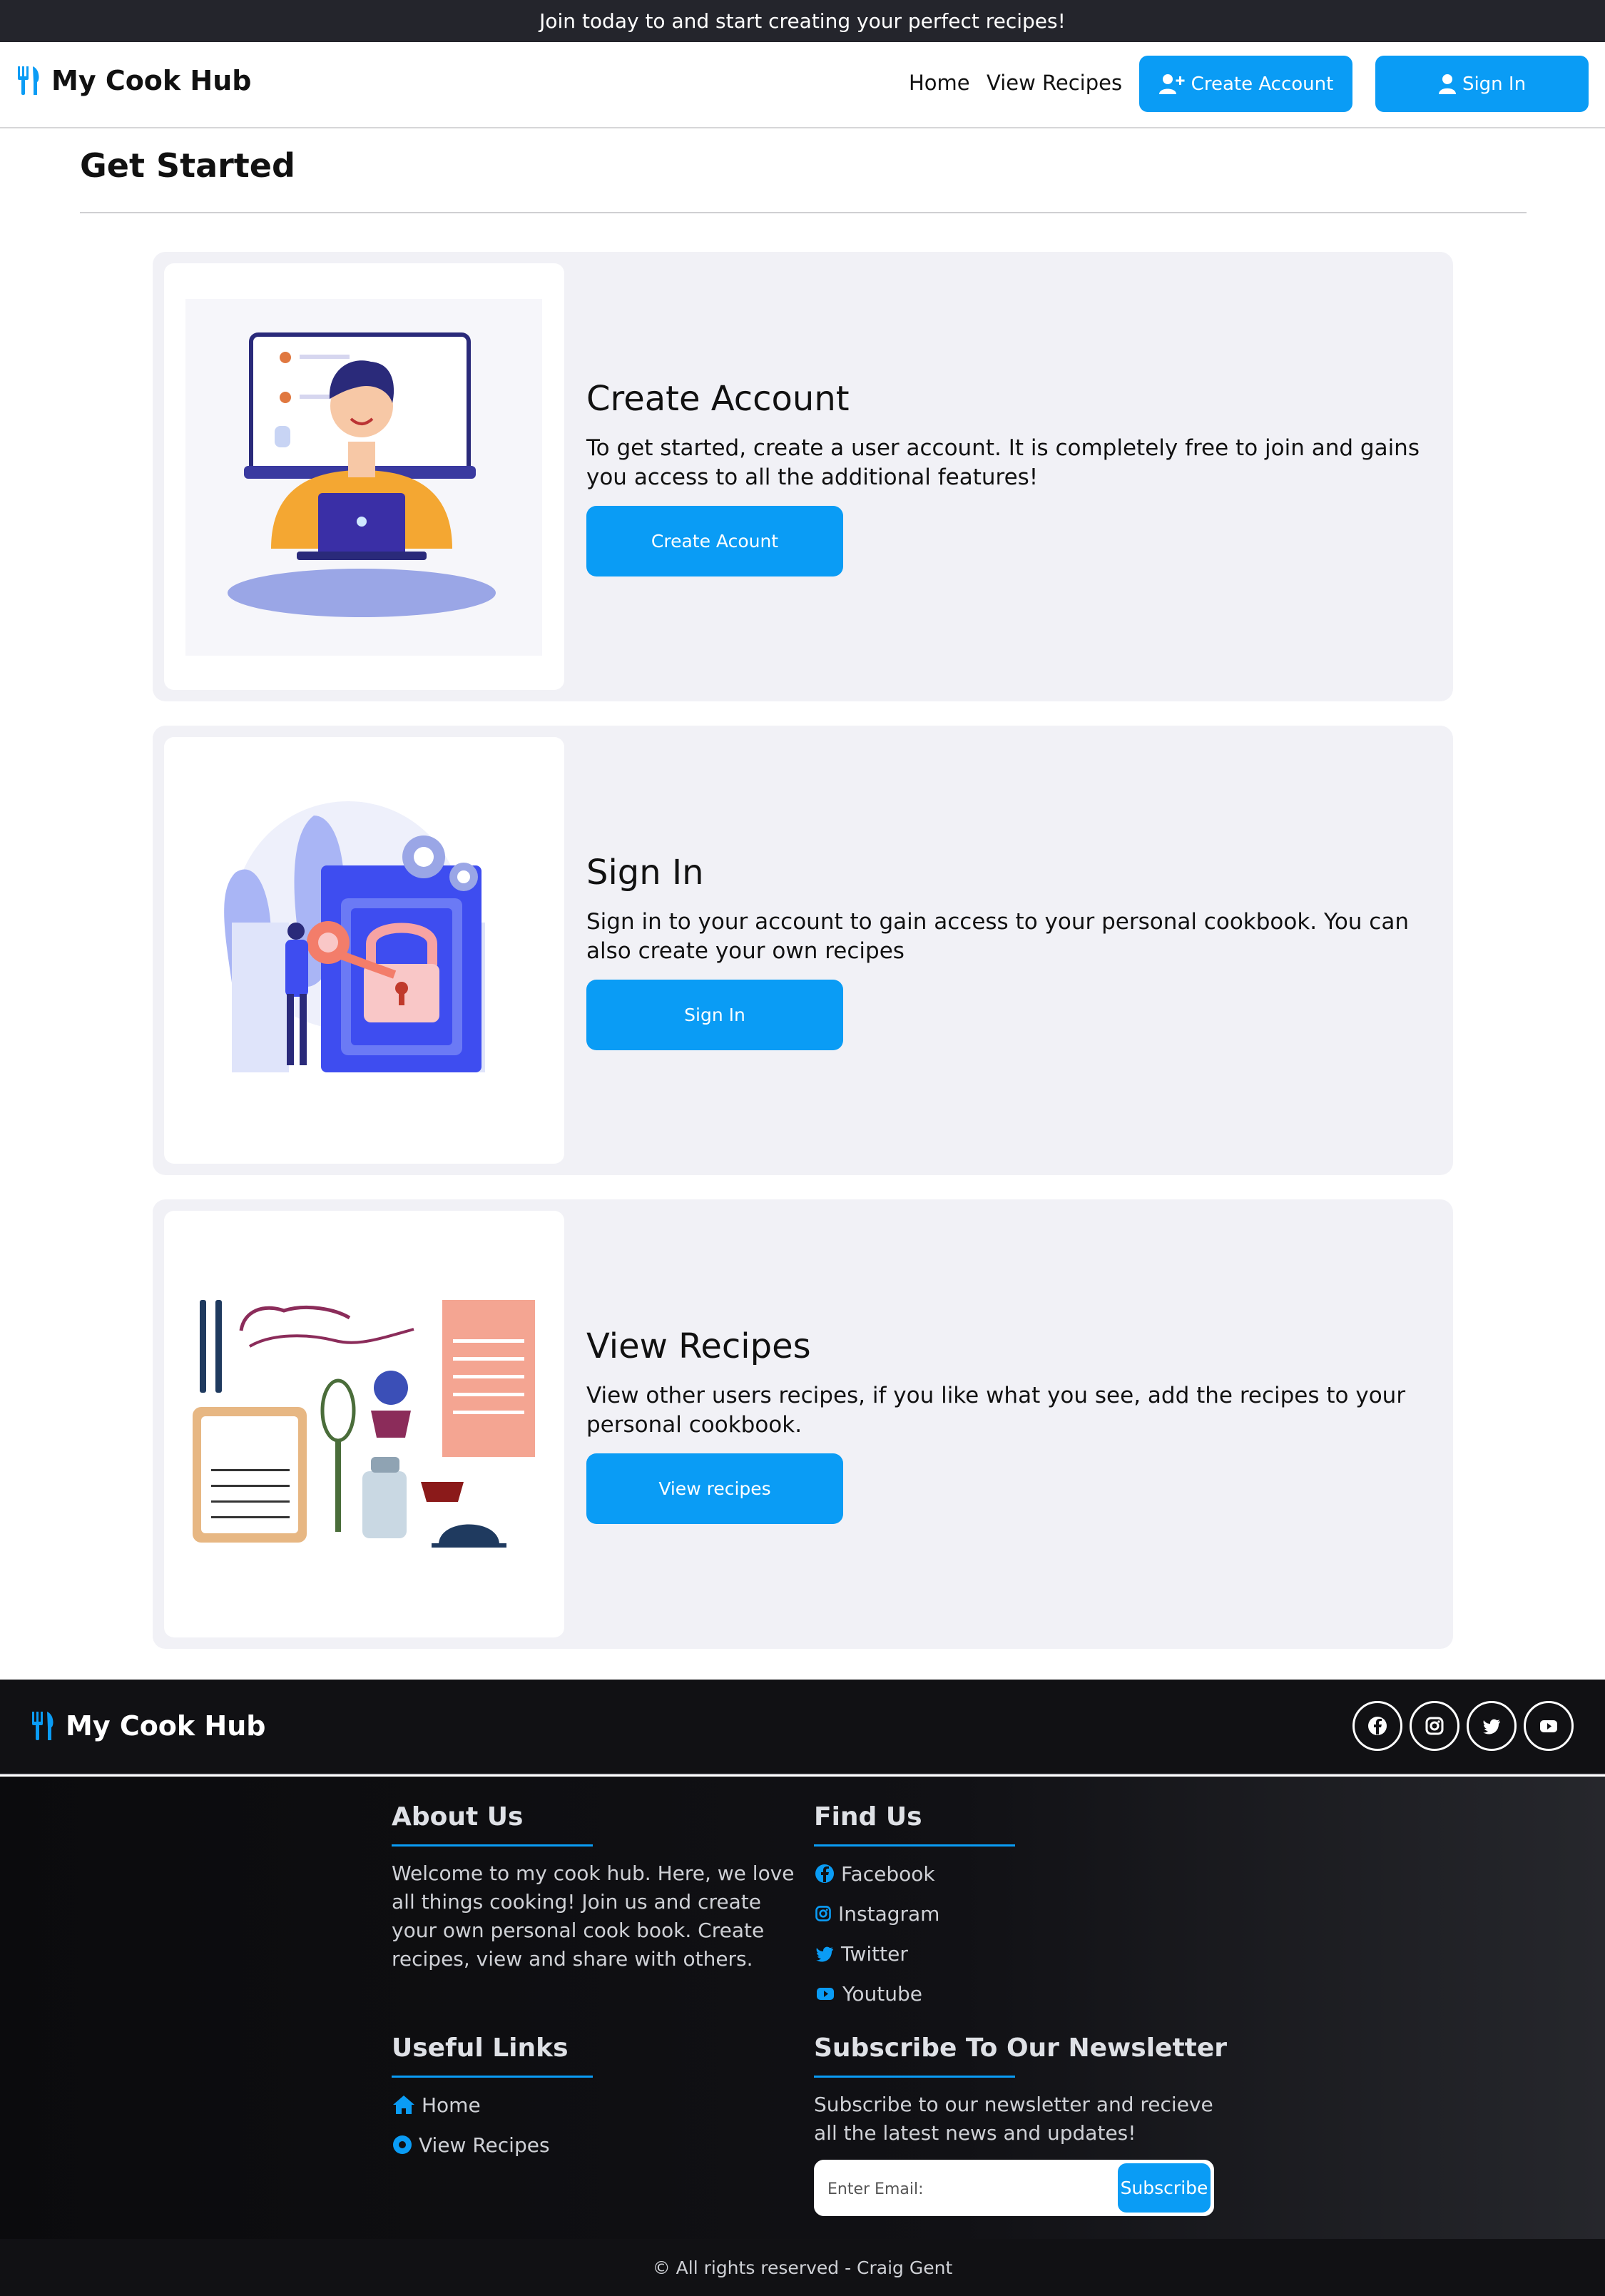 The image size is (1605, 2296). What do you see at coordinates (874, 1953) in the screenshot?
I see `footer-twitter-label: Twitter` at bounding box center [874, 1953].